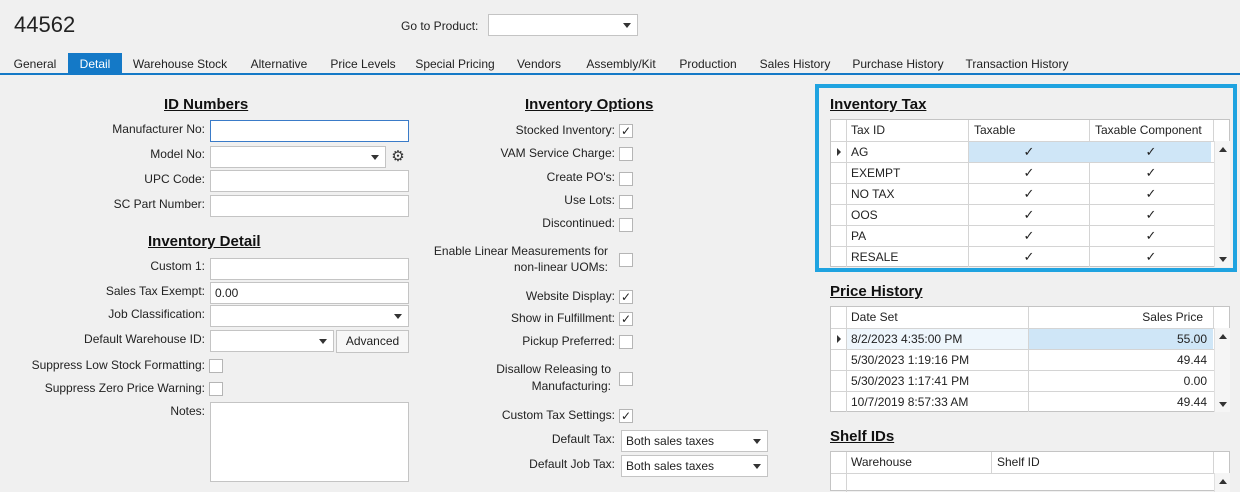 The height and width of the screenshot is (492, 1240). I want to click on col-sales-price: Sales Price, so click(1118, 317).